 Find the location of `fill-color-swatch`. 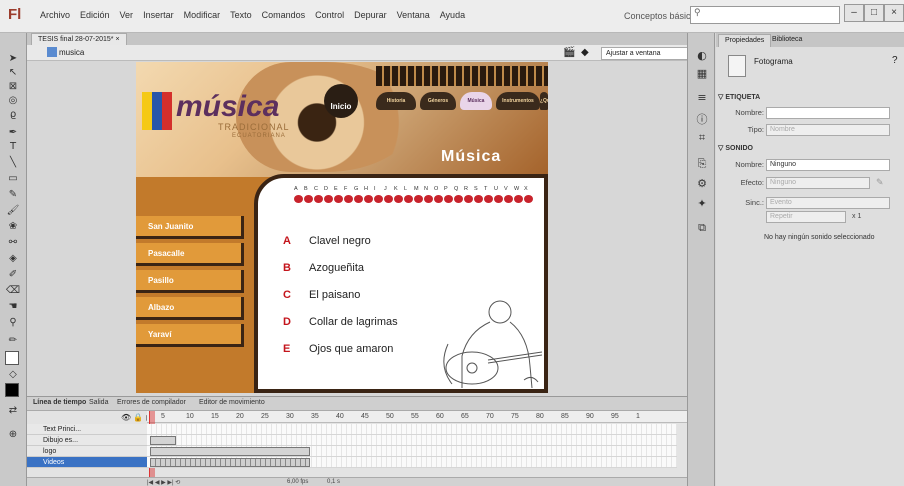

fill-color-swatch is located at coordinates (12, 390).